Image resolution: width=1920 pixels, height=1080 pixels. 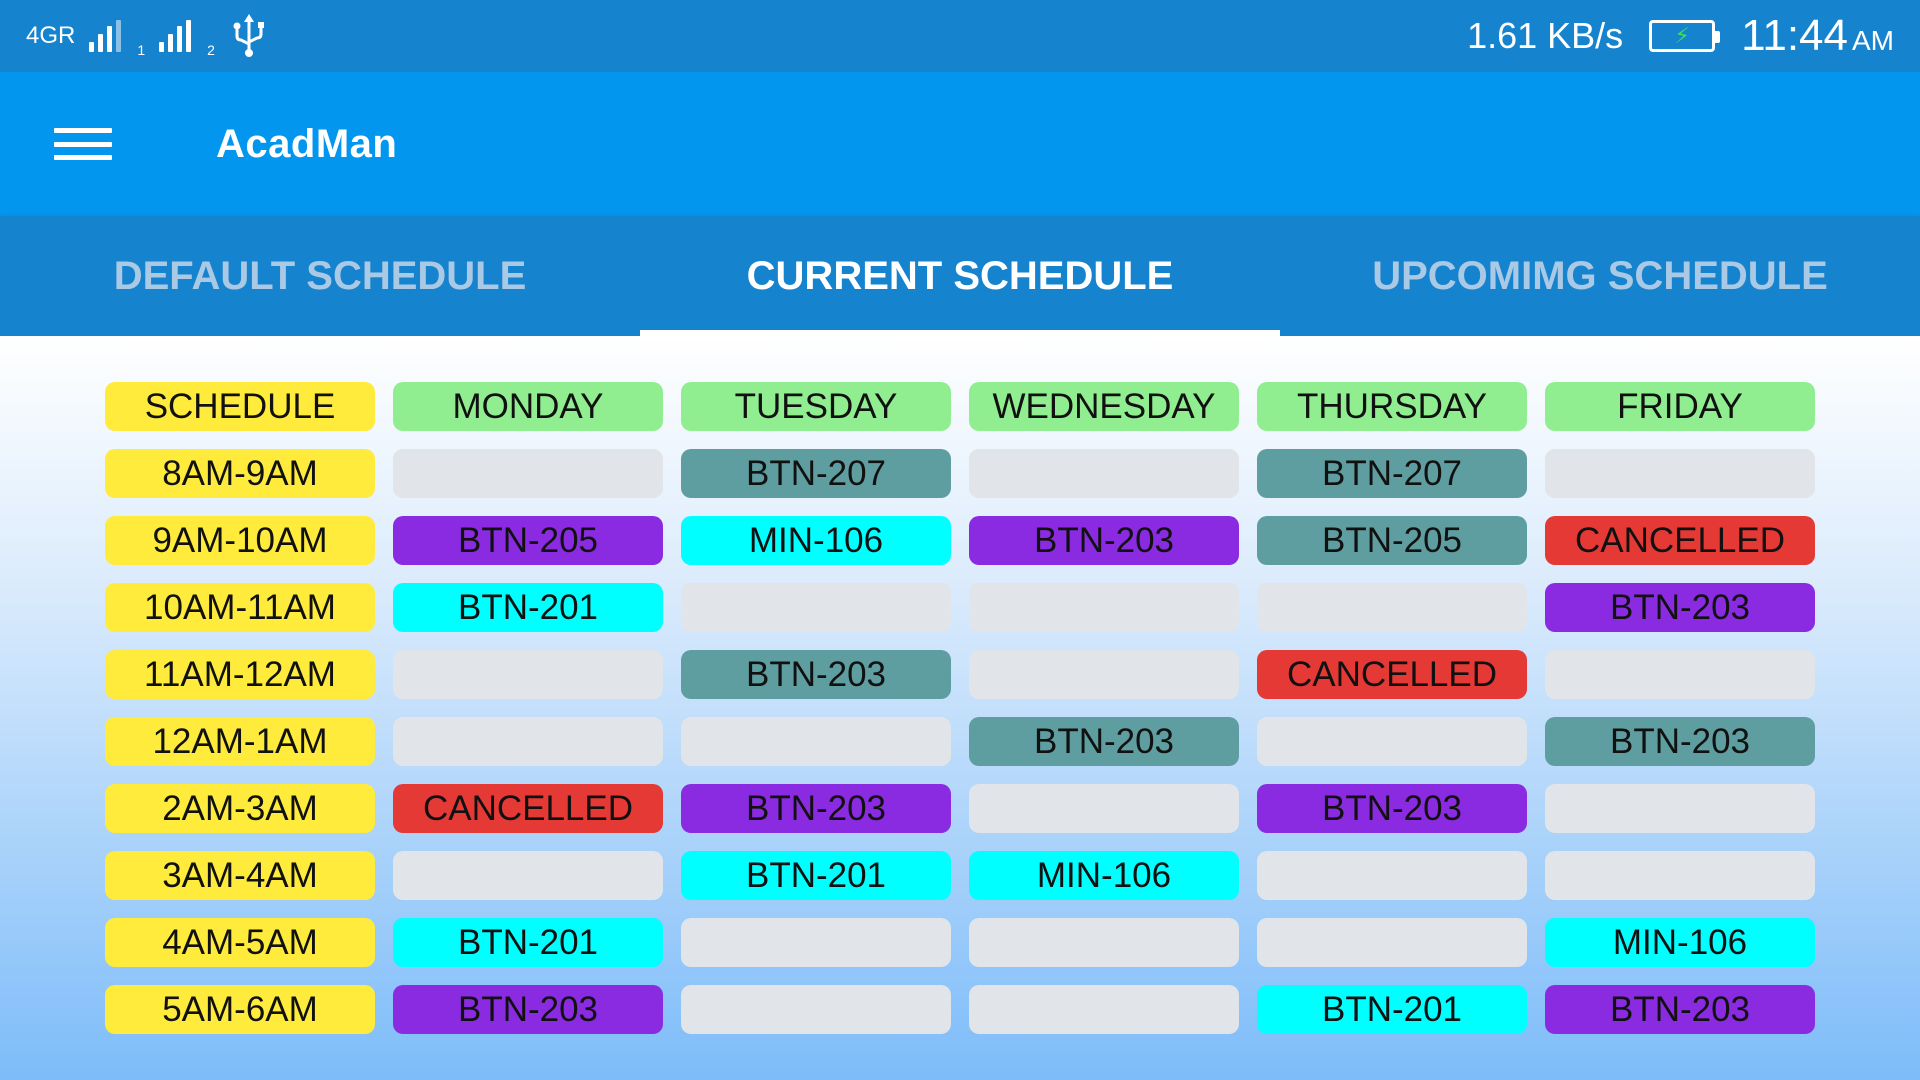 I want to click on day-header-monday: MONDAY, so click(x=528, y=406).